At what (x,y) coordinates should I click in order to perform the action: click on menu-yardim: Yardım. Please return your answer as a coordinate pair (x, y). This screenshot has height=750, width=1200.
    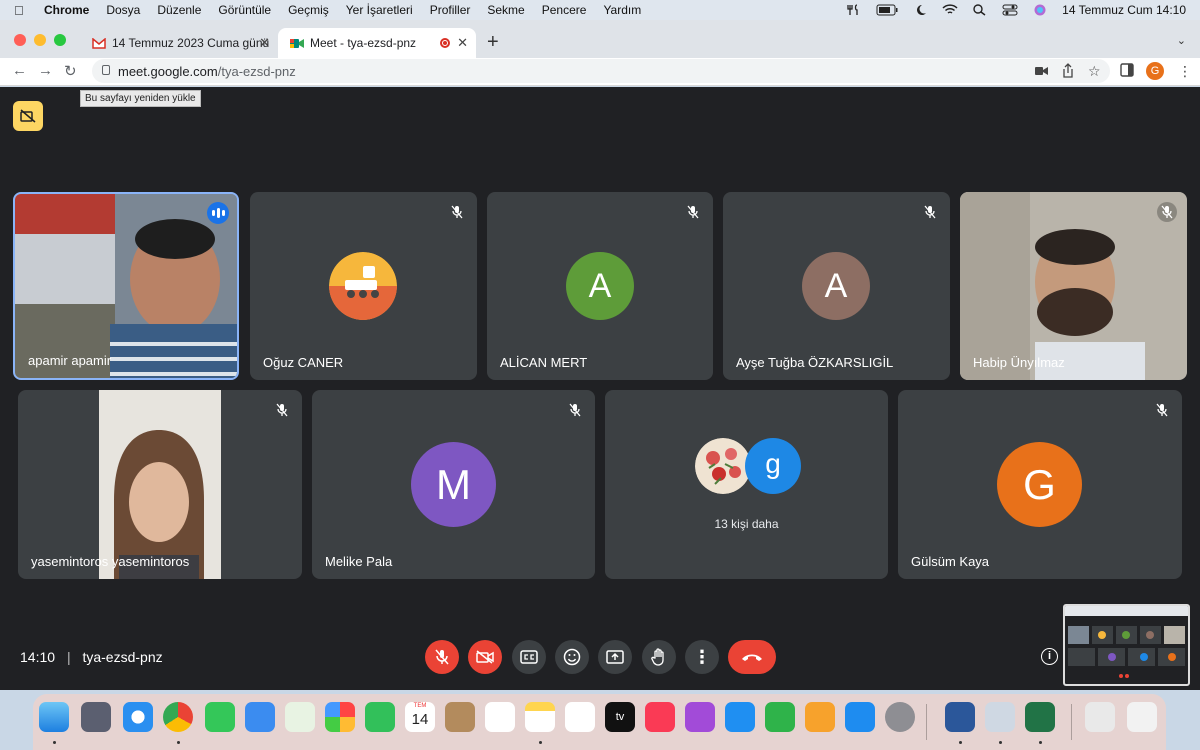
    Looking at the image, I should click on (622, 10).